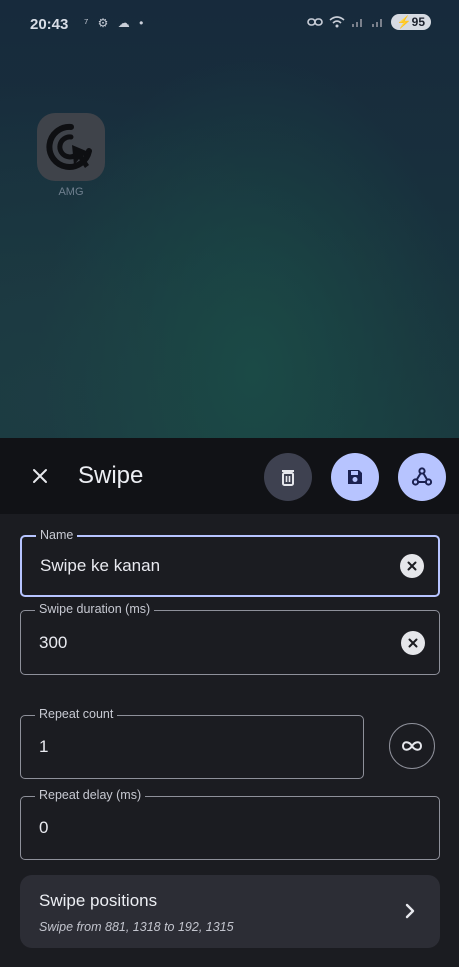  I want to click on notification-icons: ⁷ ⚙ ☁ •, so click(115, 23).